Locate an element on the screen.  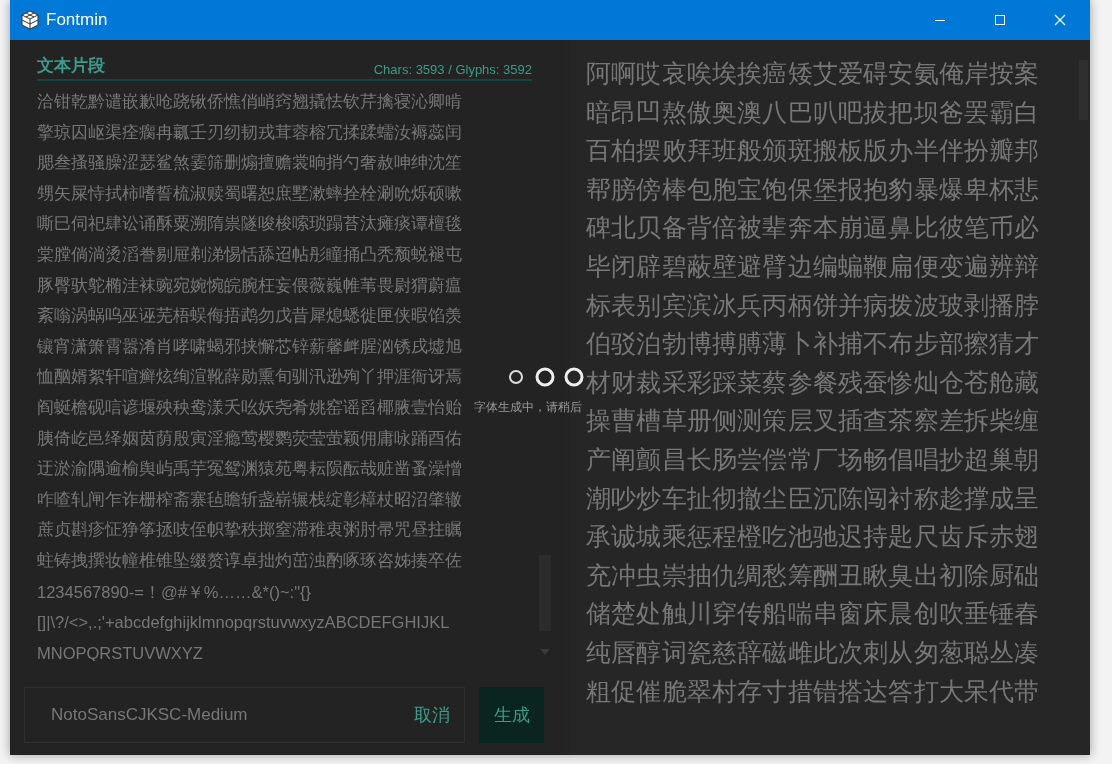
preview-line: 承诚城乘惩程橙吃池驰迟持匙尺齿斥赤翅 is located at coordinates (813, 537).